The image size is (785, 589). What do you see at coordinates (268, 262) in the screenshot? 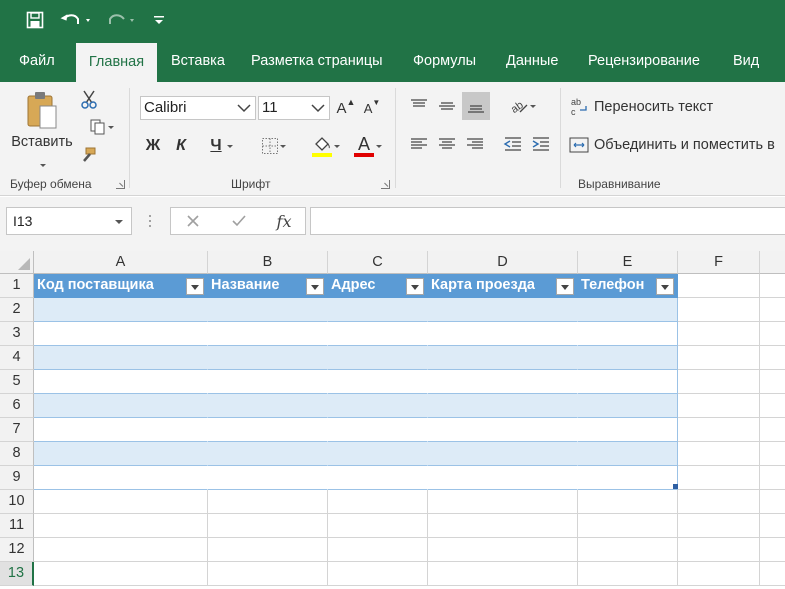
I see `column-header-b: B` at bounding box center [268, 262].